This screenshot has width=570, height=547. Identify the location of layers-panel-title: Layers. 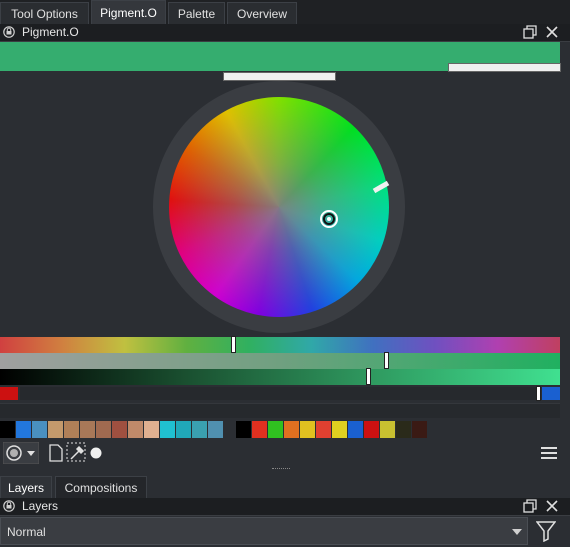
(40, 506).